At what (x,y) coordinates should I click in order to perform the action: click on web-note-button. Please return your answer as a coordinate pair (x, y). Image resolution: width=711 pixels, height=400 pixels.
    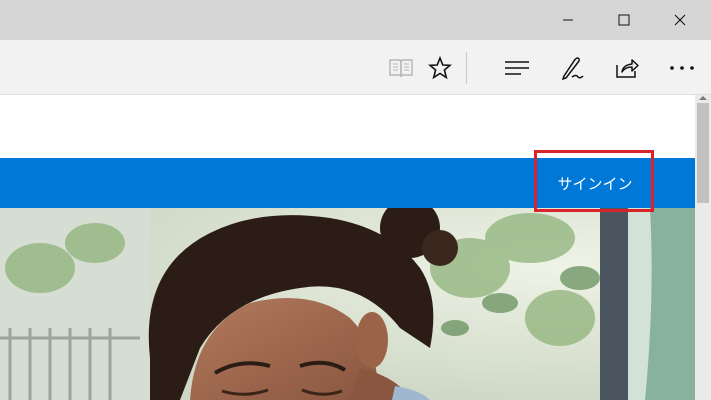
    Looking at the image, I should click on (572, 68).